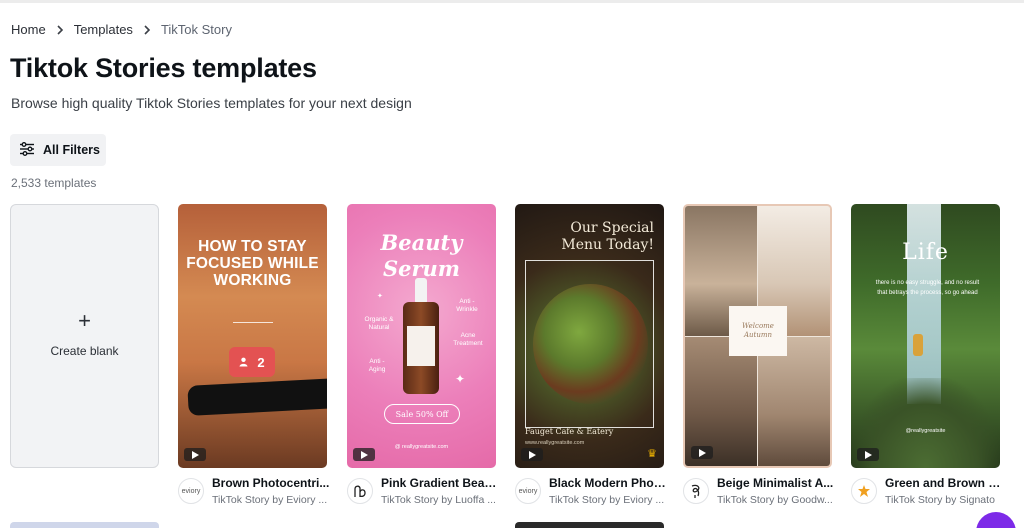 This screenshot has height=528, width=1024. Describe the element at coordinates (468, 339) in the screenshot. I see `thumbnail-label: Acne Treatment` at that location.